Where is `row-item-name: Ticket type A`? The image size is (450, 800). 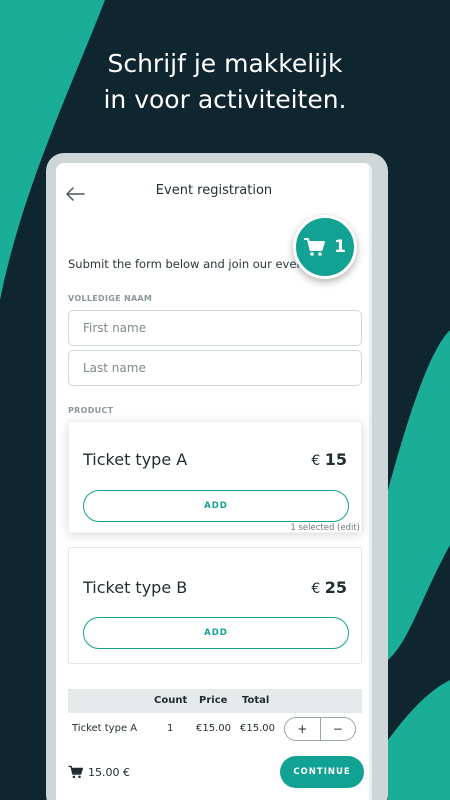
row-item-name: Ticket type A is located at coordinates (105, 728).